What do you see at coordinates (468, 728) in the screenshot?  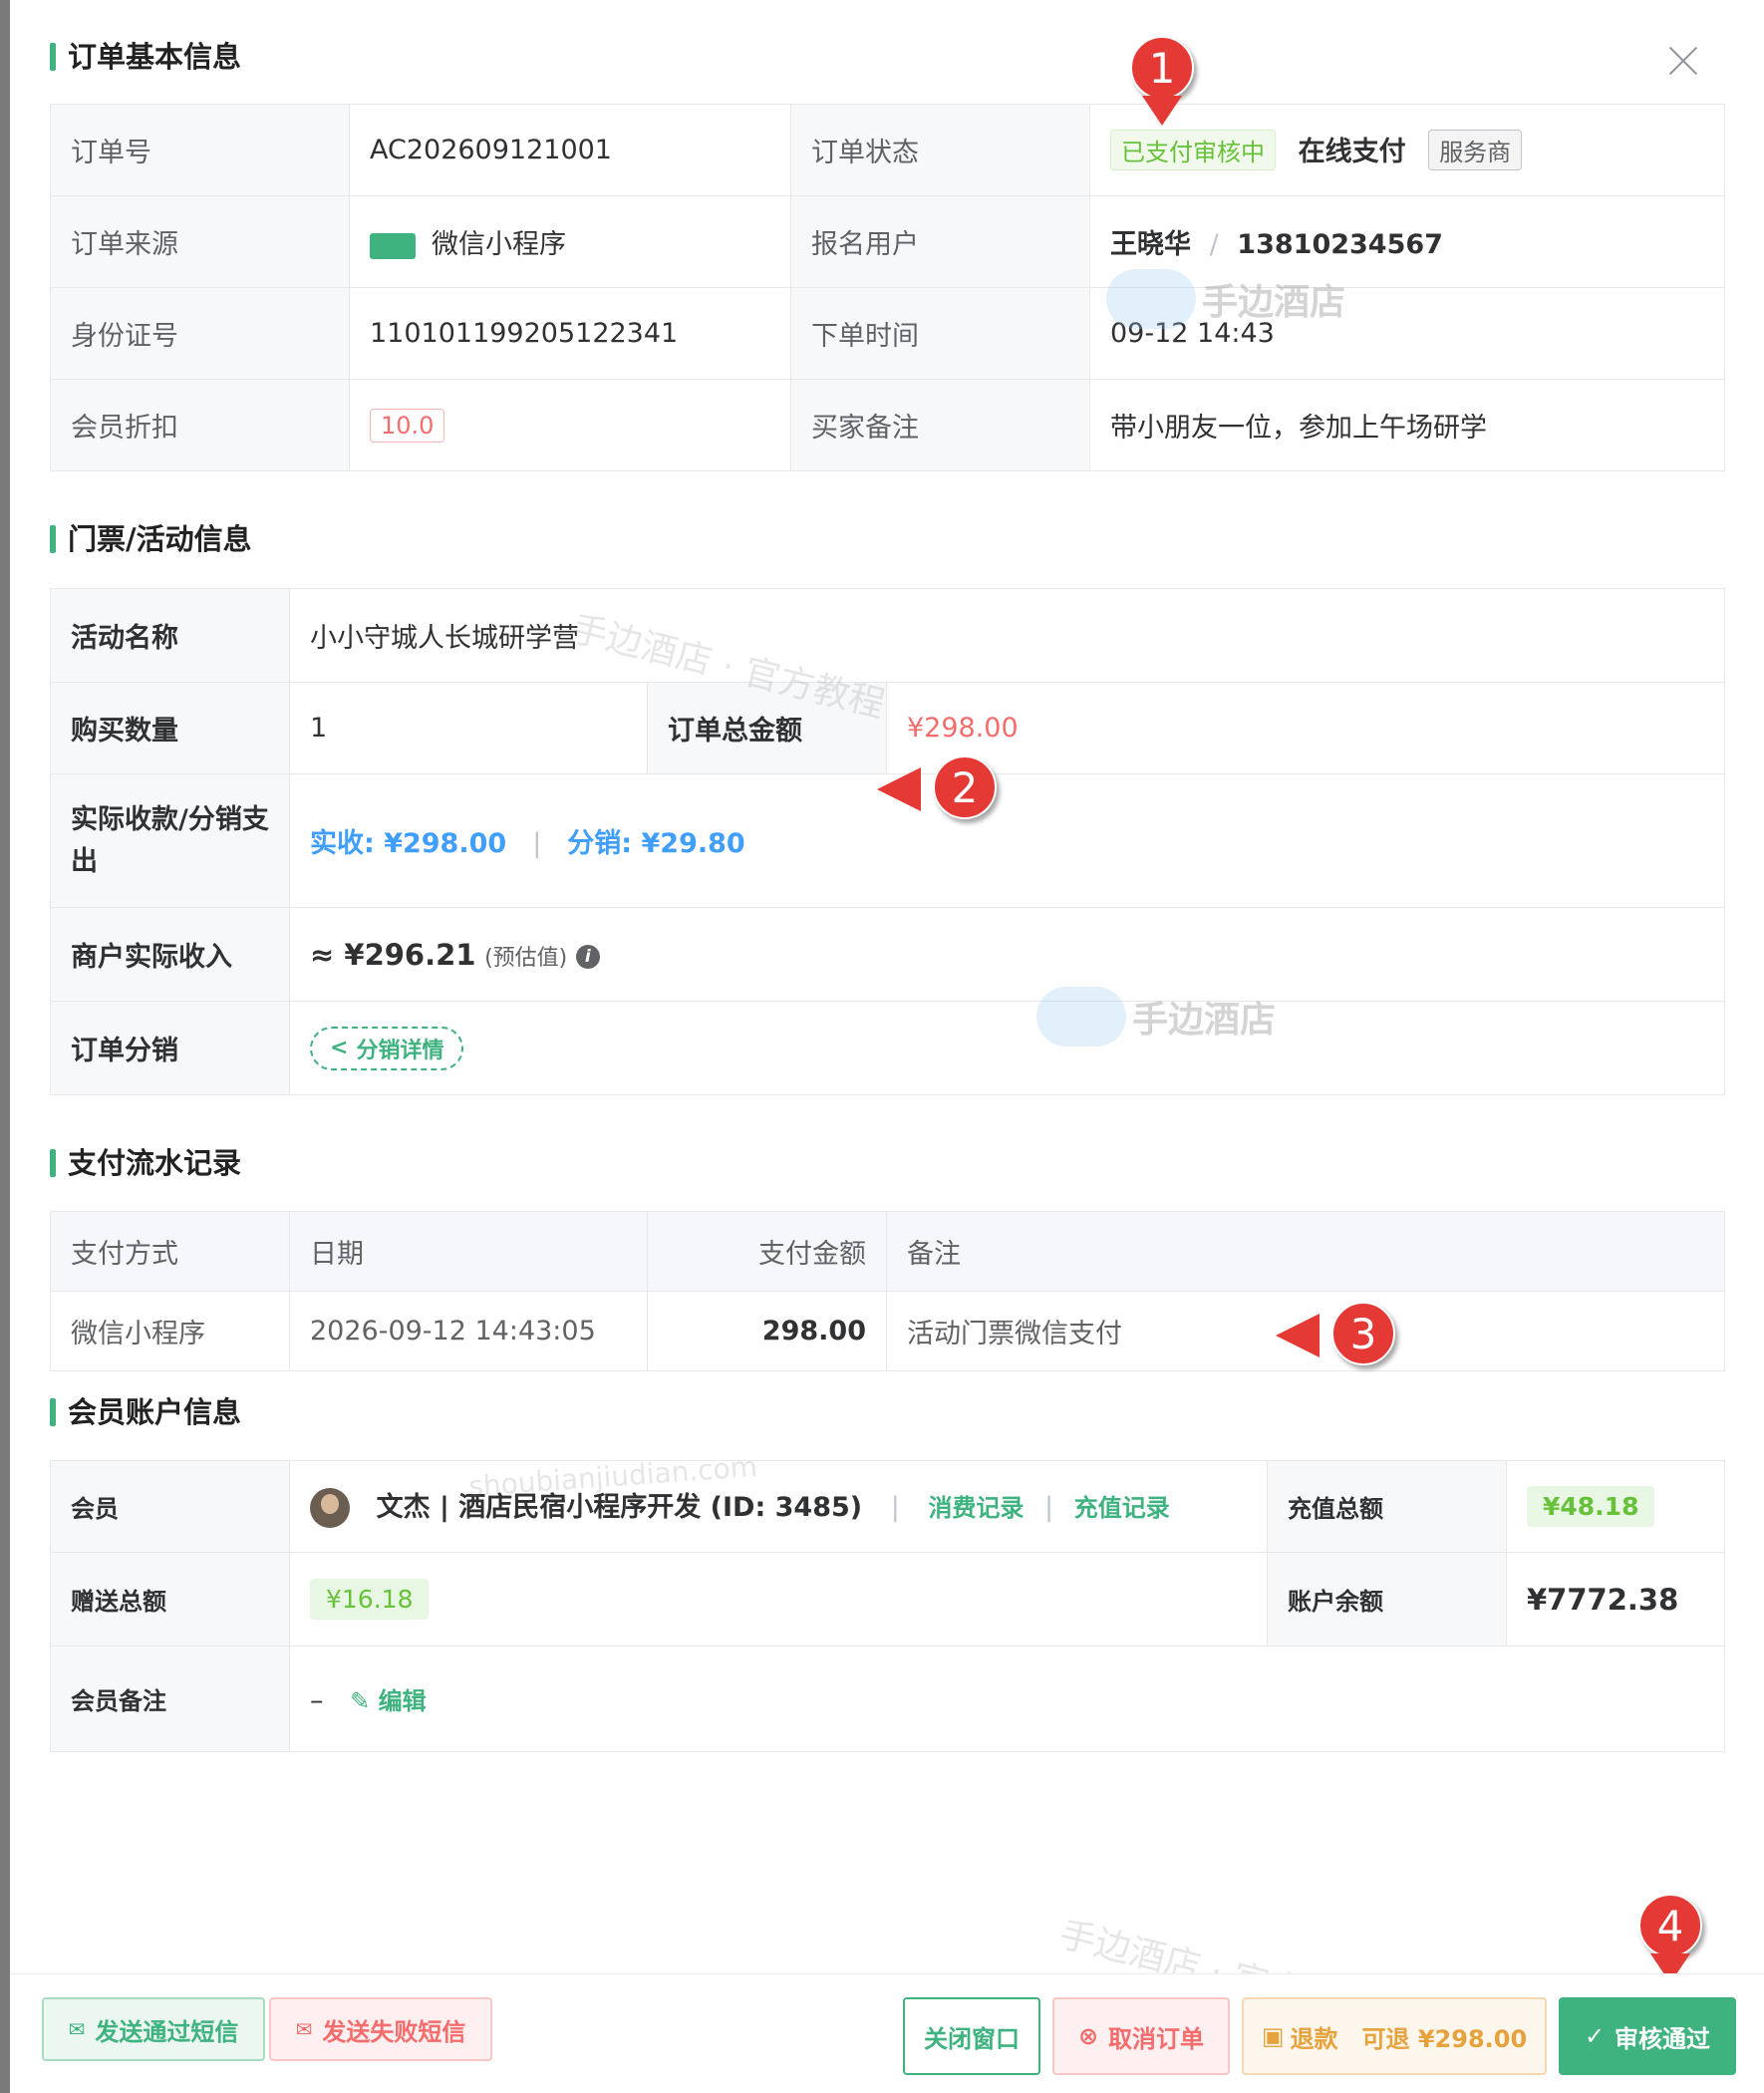 I see `qty-value: 1` at bounding box center [468, 728].